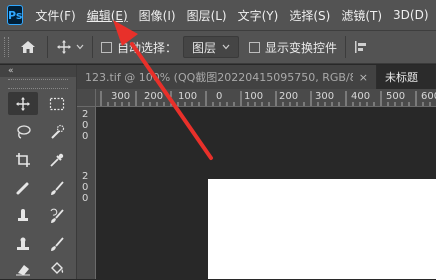 Image resolution: width=436 pixels, height=280 pixels. Describe the element at coordinates (15, 15) in the screenshot. I see `photoshop-logo-icon: Ps` at that location.